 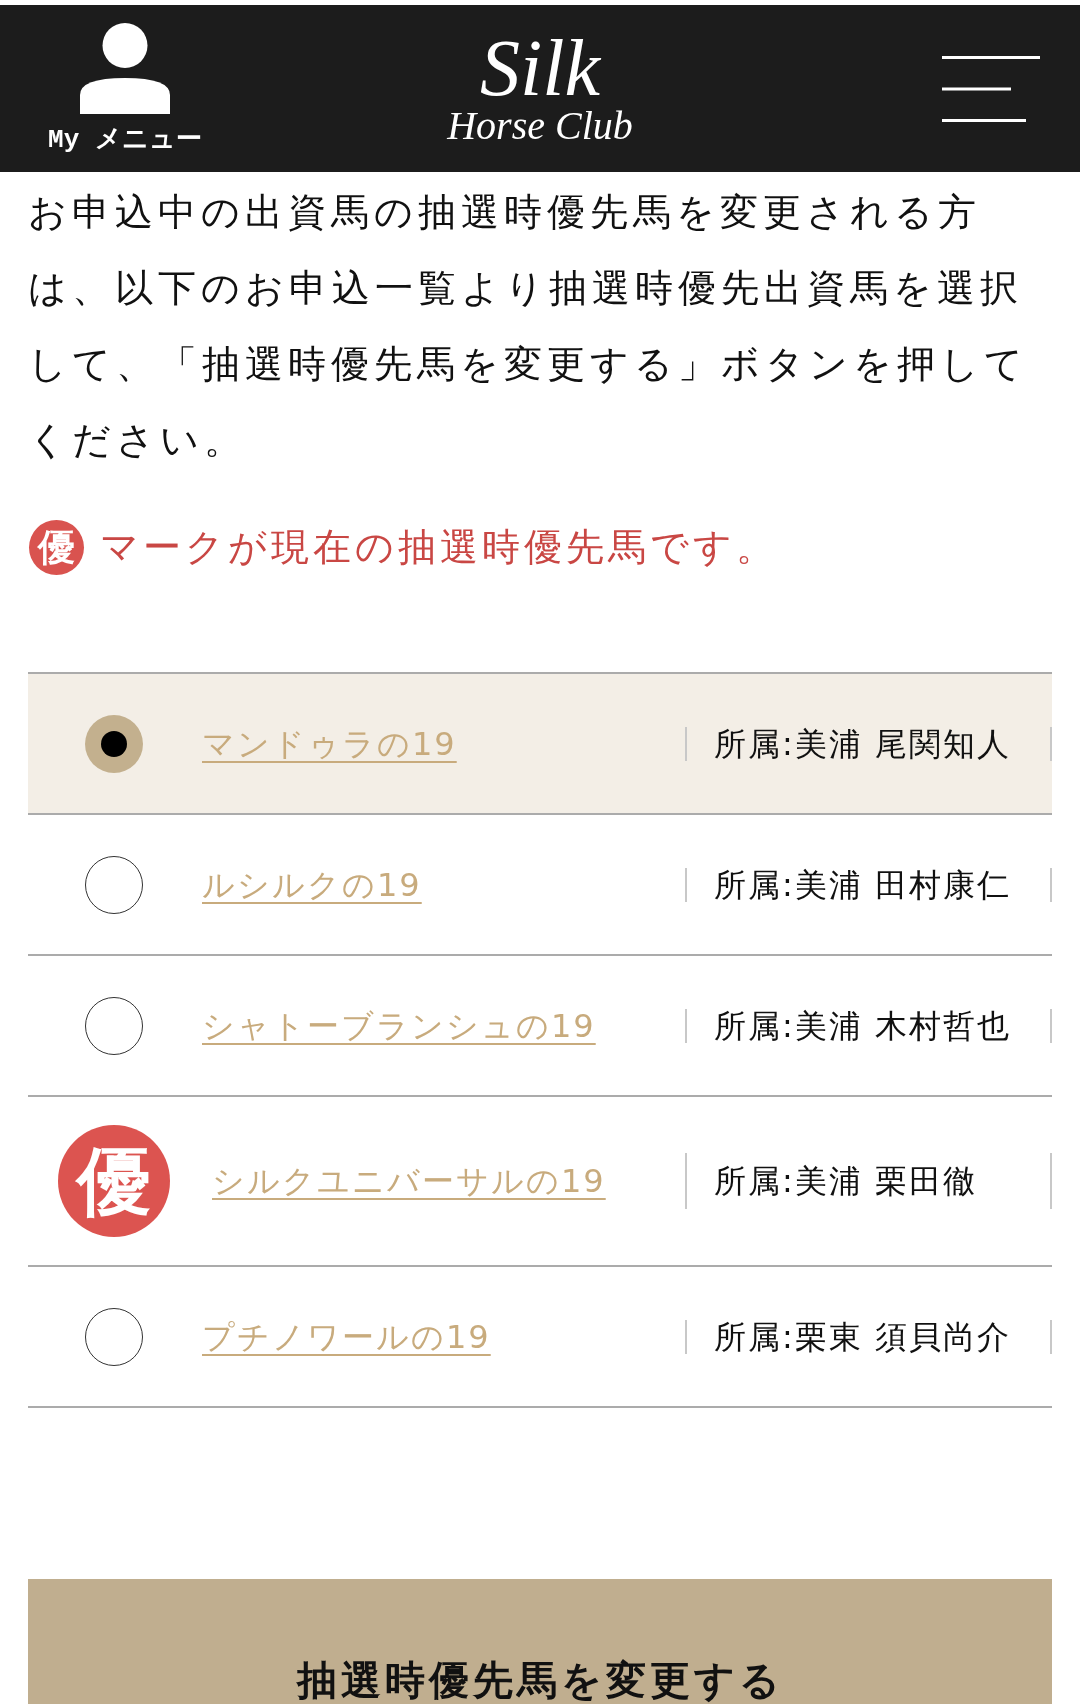 What do you see at coordinates (868, 1336) in the screenshot?
I see `affiliation-cell: 所属:栗東 須貝尚介` at bounding box center [868, 1336].